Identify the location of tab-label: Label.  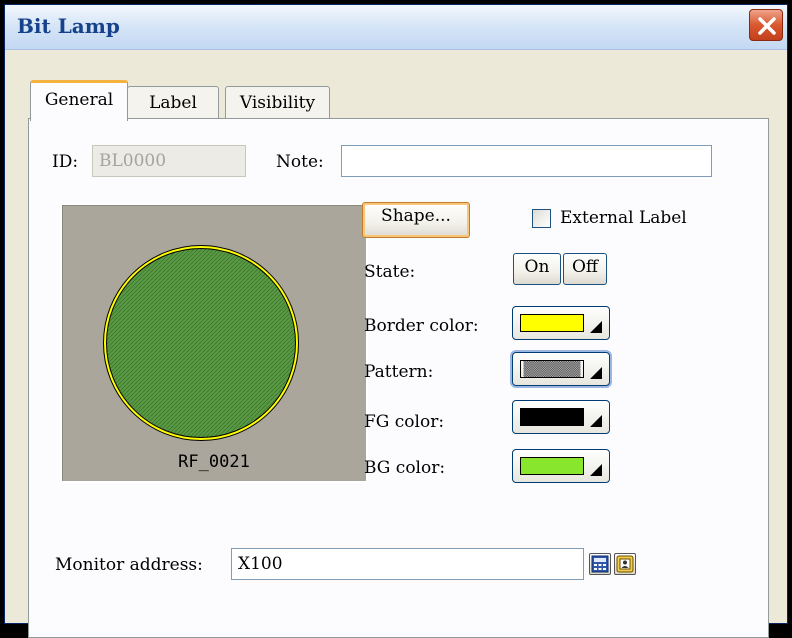
(173, 102).